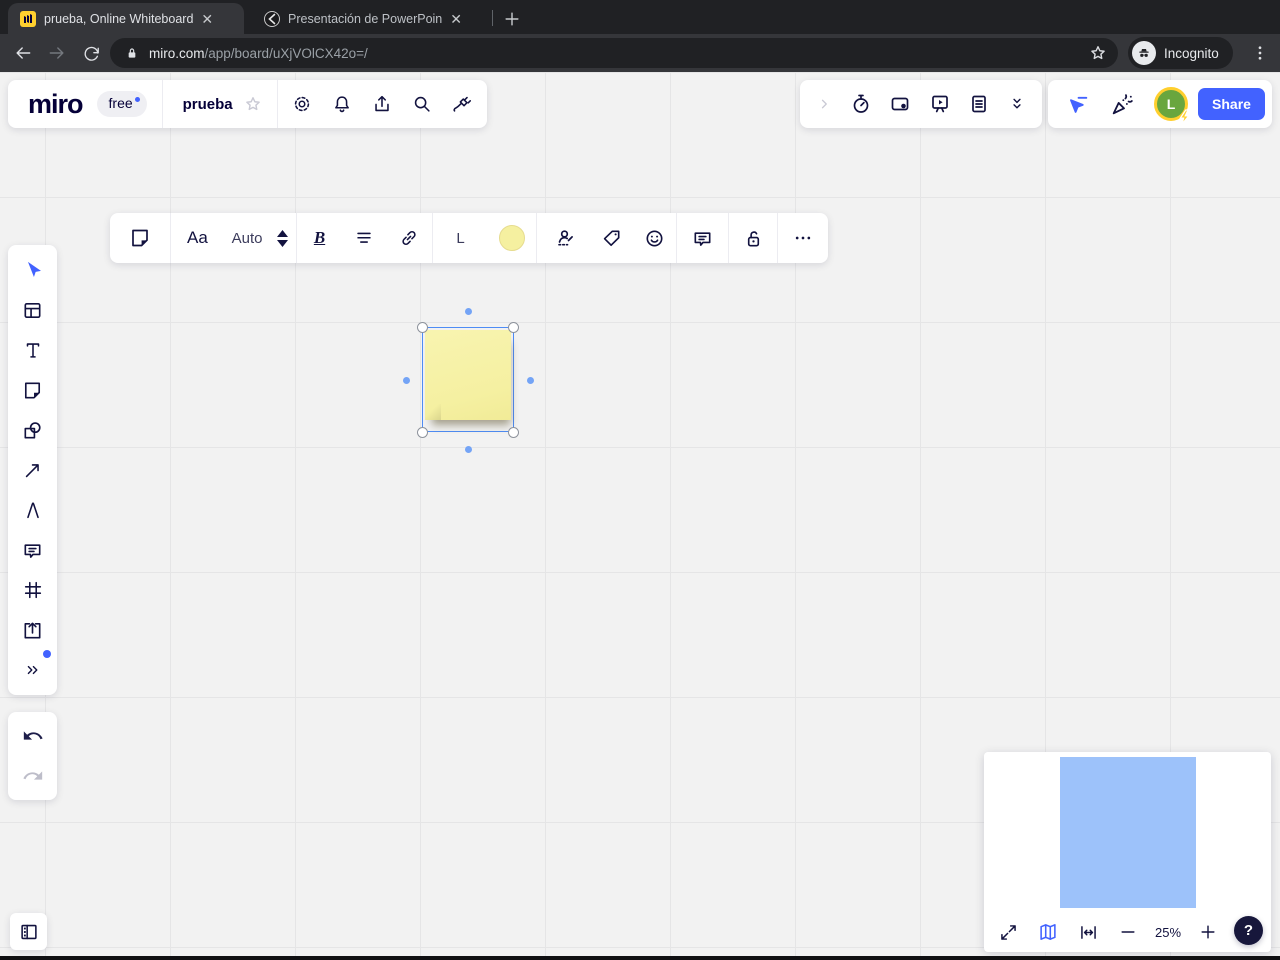 This screenshot has height=960, width=1280. I want to click on size-label: L, so click(460, 238).